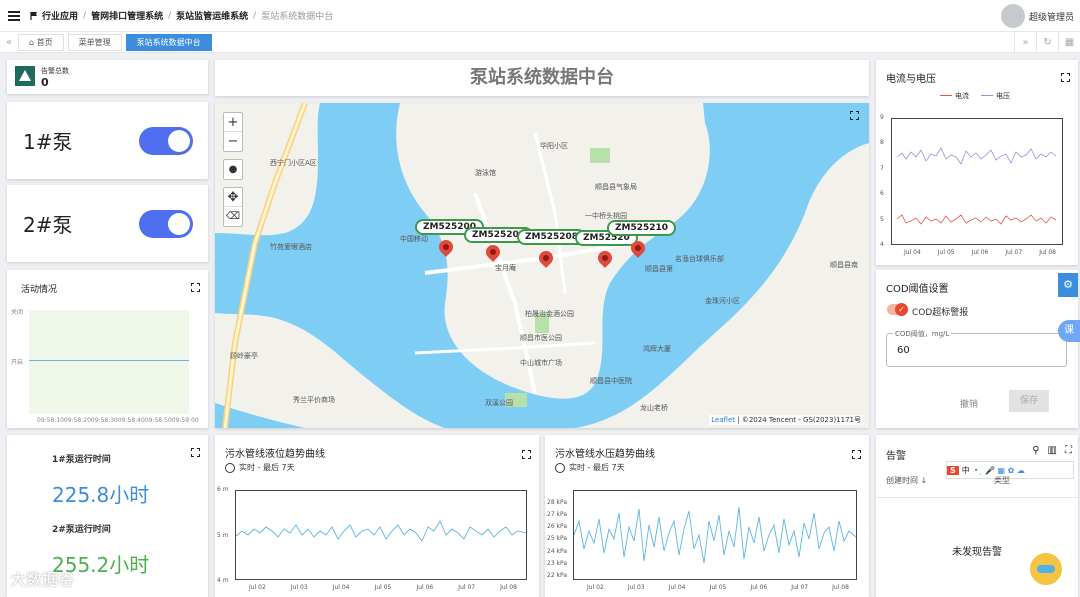 The image size is (1080, 597). I want to click on level-xtick: Jul 04, so click(341, 587).